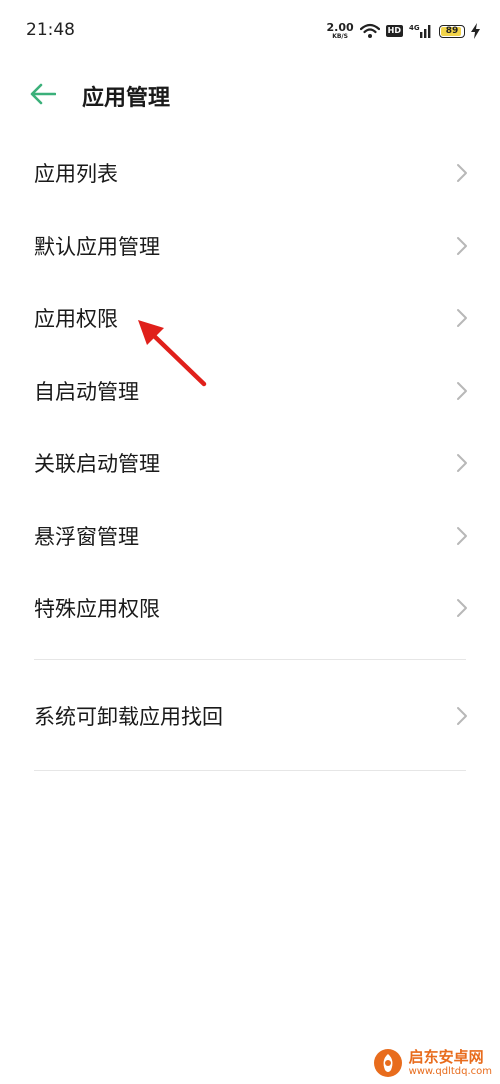 The height and width of the screenshot is (1084, 500). I want to click on menu-item-label: 系统可卸载应用找回, so click(128, 716).